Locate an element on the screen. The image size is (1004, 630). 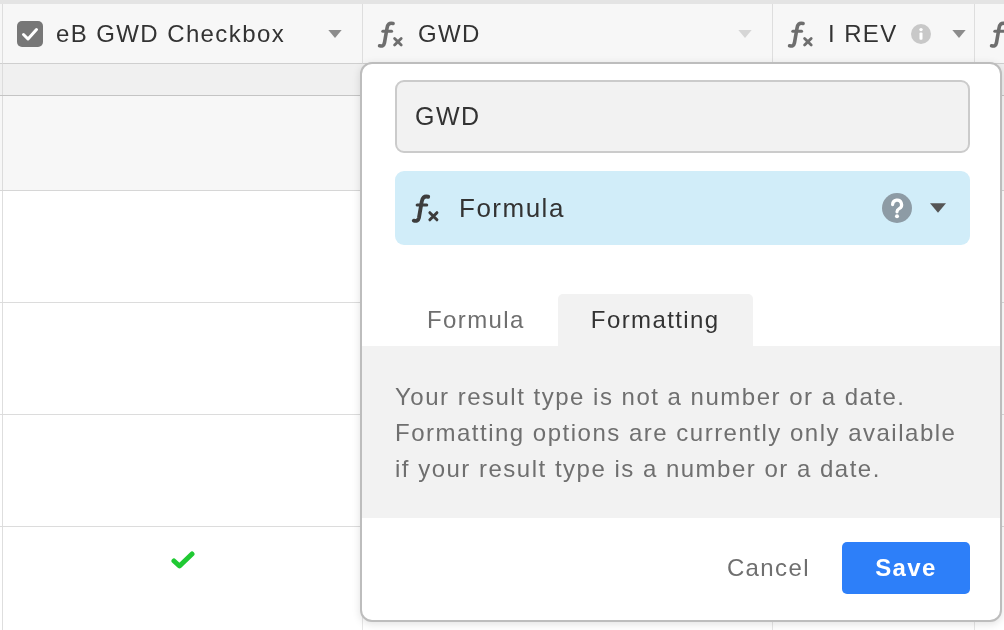
column-header-label: GWD is located at coordinates (450, 33).